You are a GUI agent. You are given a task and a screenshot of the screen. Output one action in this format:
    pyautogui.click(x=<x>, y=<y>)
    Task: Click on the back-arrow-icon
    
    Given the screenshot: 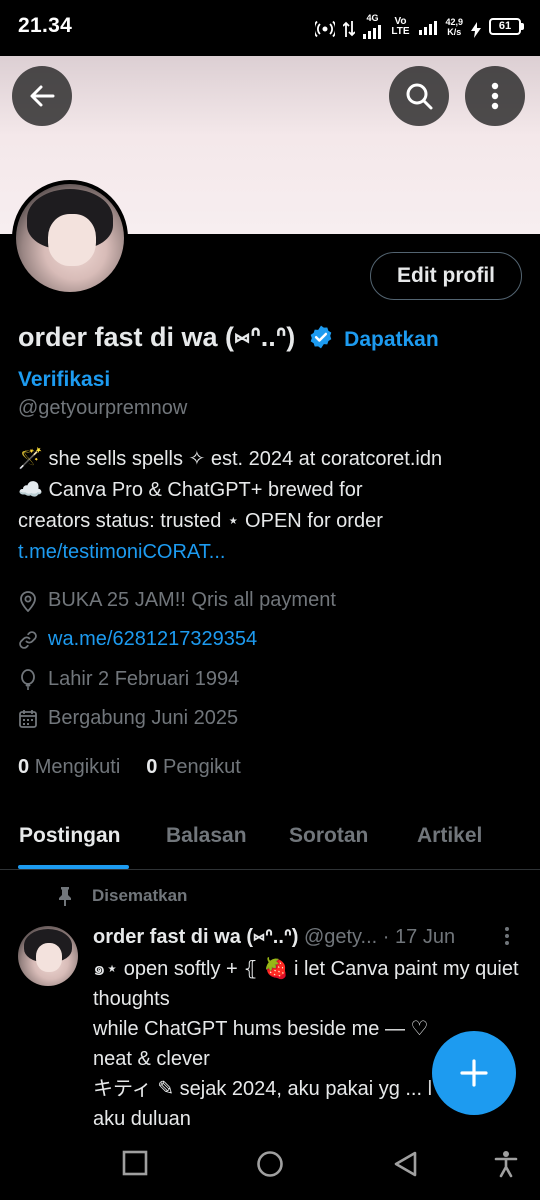 What is the action you would take?
    pyautogui.click(x=42, y=96)
    